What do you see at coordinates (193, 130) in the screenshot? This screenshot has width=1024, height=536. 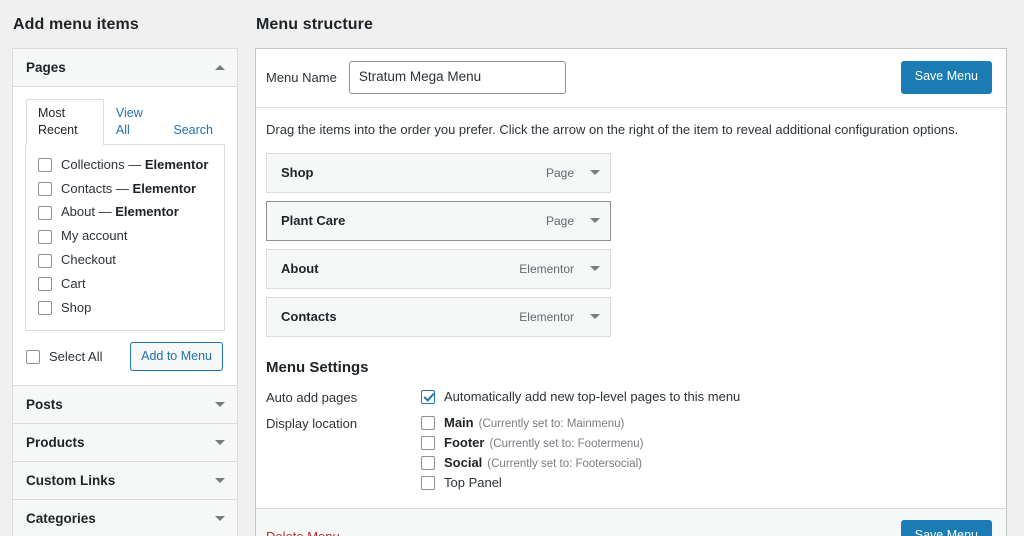 I see `tab-search: Search` at bounding box center [193, 130].